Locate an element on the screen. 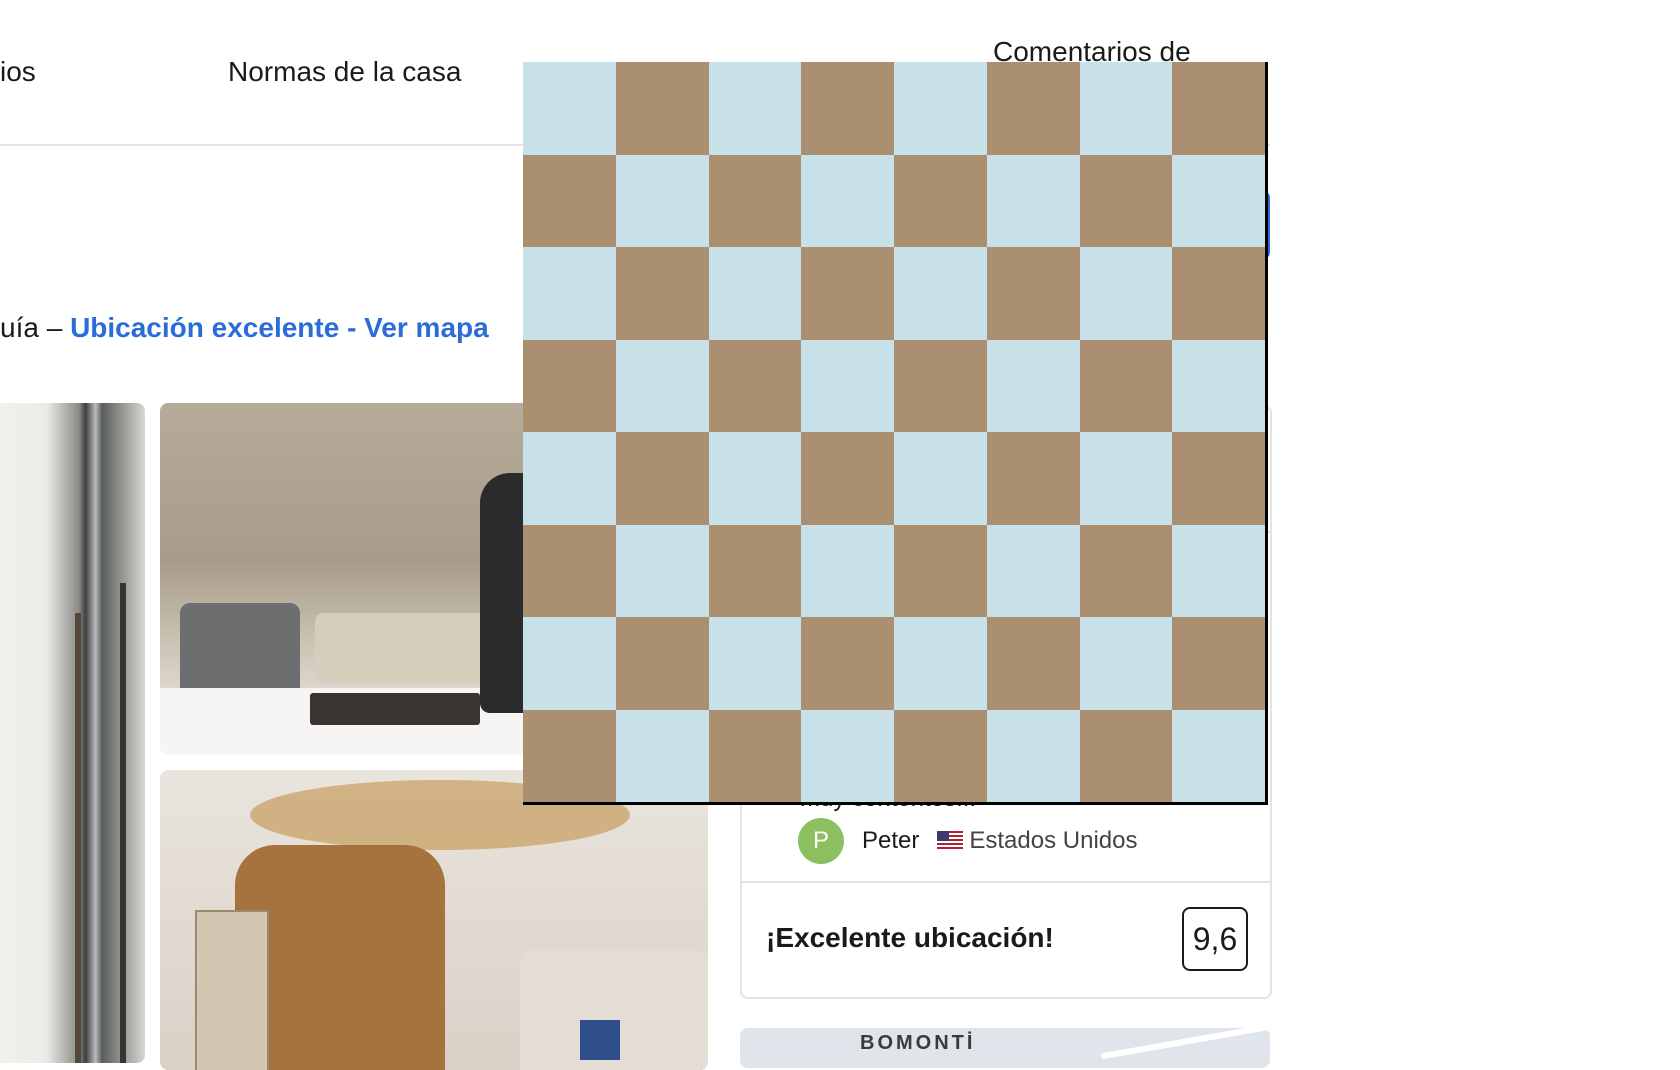 The image size is (1680, 1070). slipper-tray is located at coordinates (395, 709).